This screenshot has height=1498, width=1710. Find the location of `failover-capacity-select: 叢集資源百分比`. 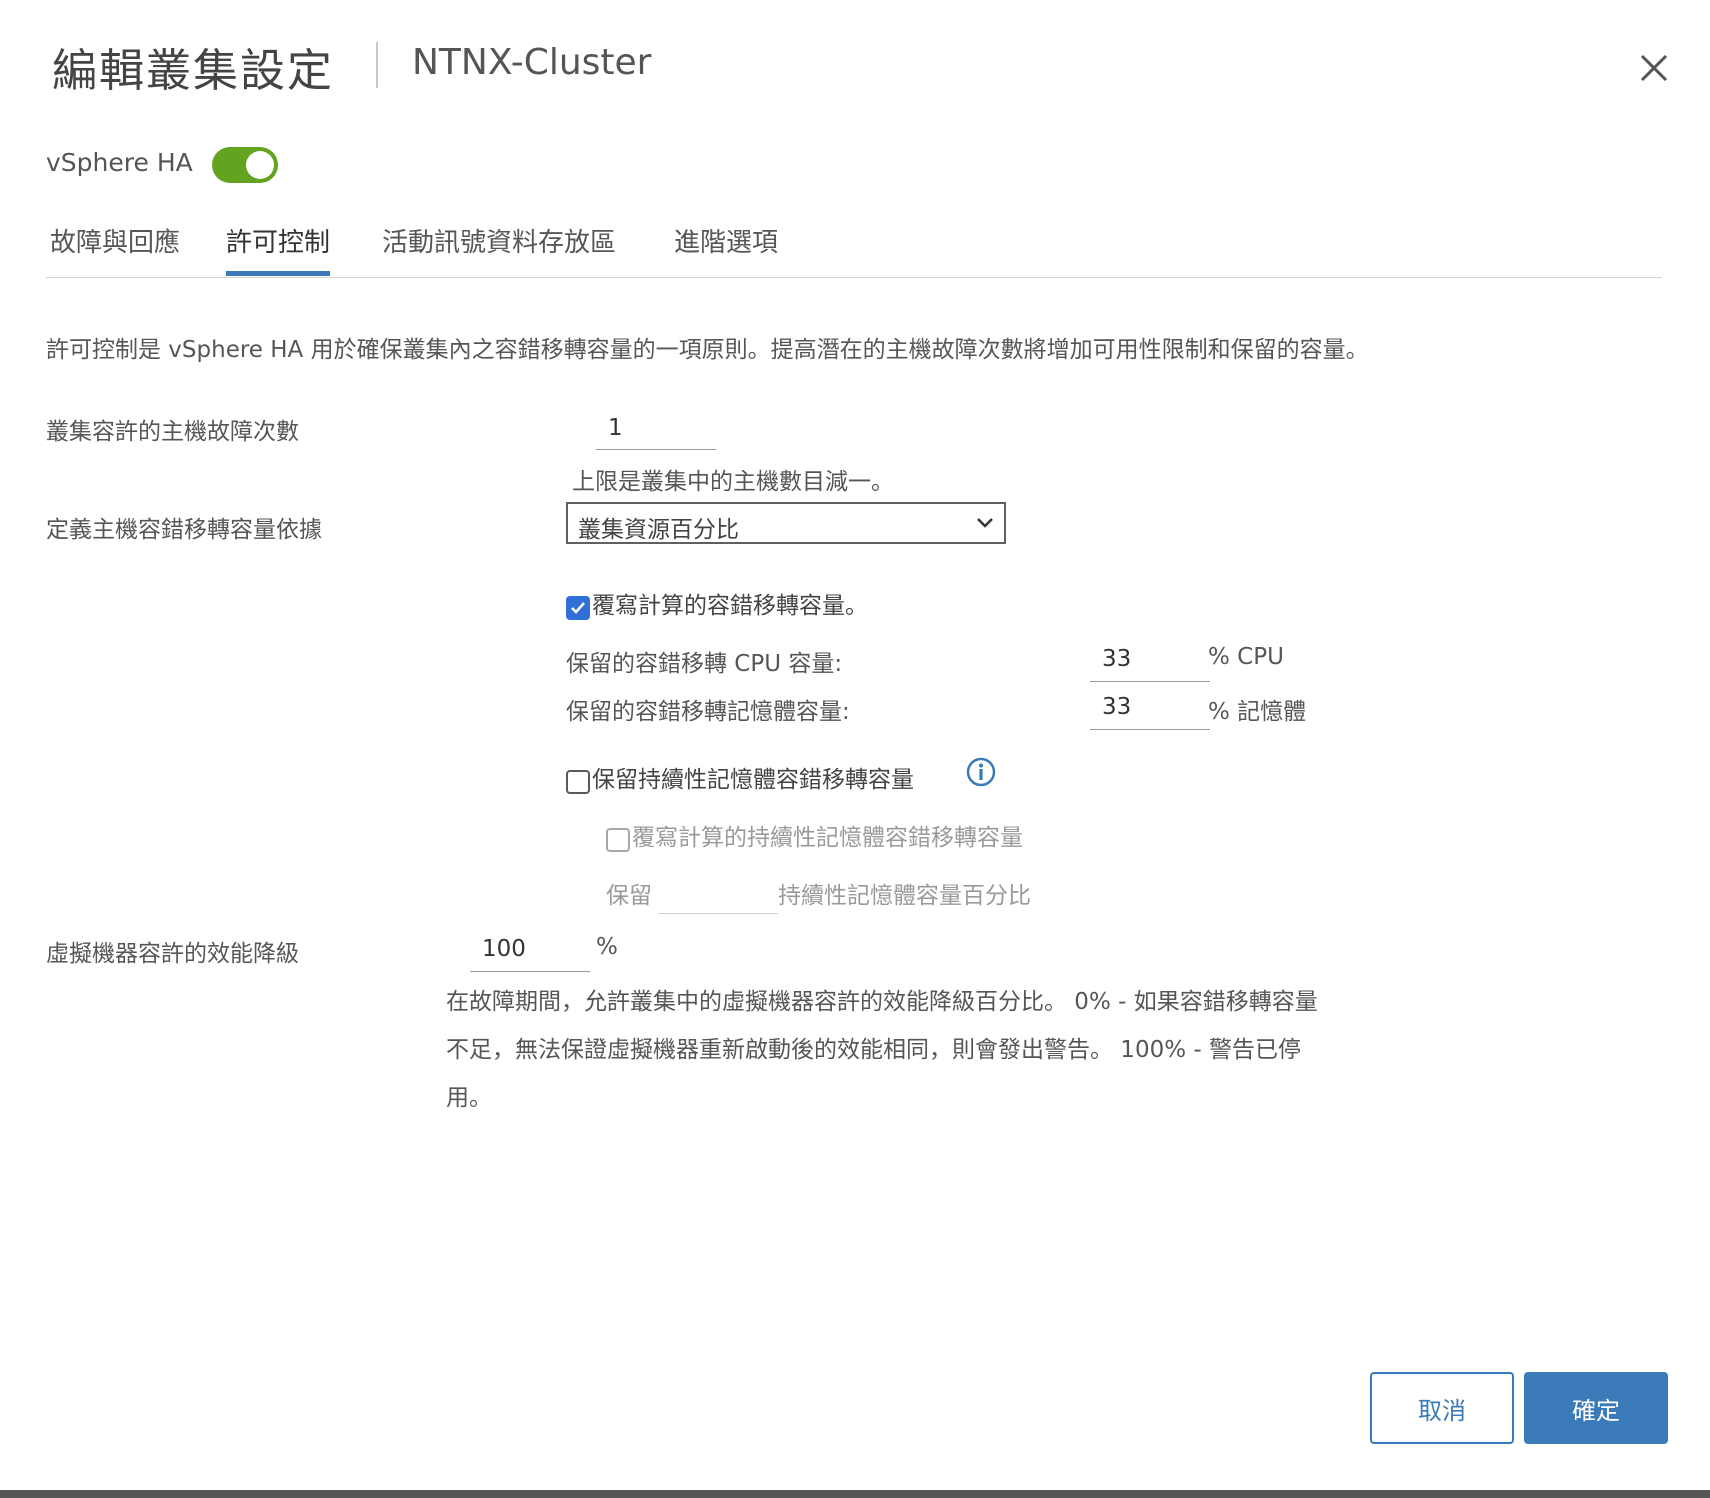

failover-capacity-select: 叢集資源百分比 is located at coordinates (786, 523).